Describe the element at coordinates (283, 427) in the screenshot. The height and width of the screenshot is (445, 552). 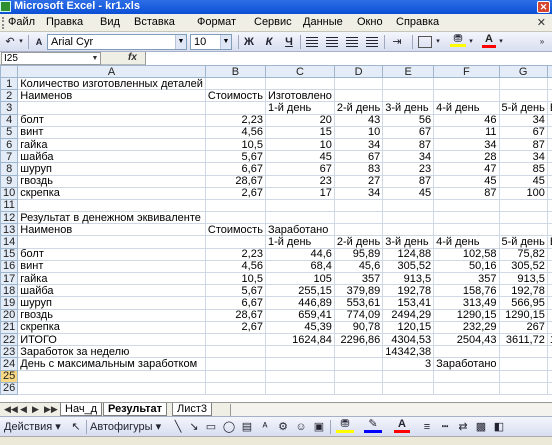
I see `diagram-icon: ⚙` at that location.